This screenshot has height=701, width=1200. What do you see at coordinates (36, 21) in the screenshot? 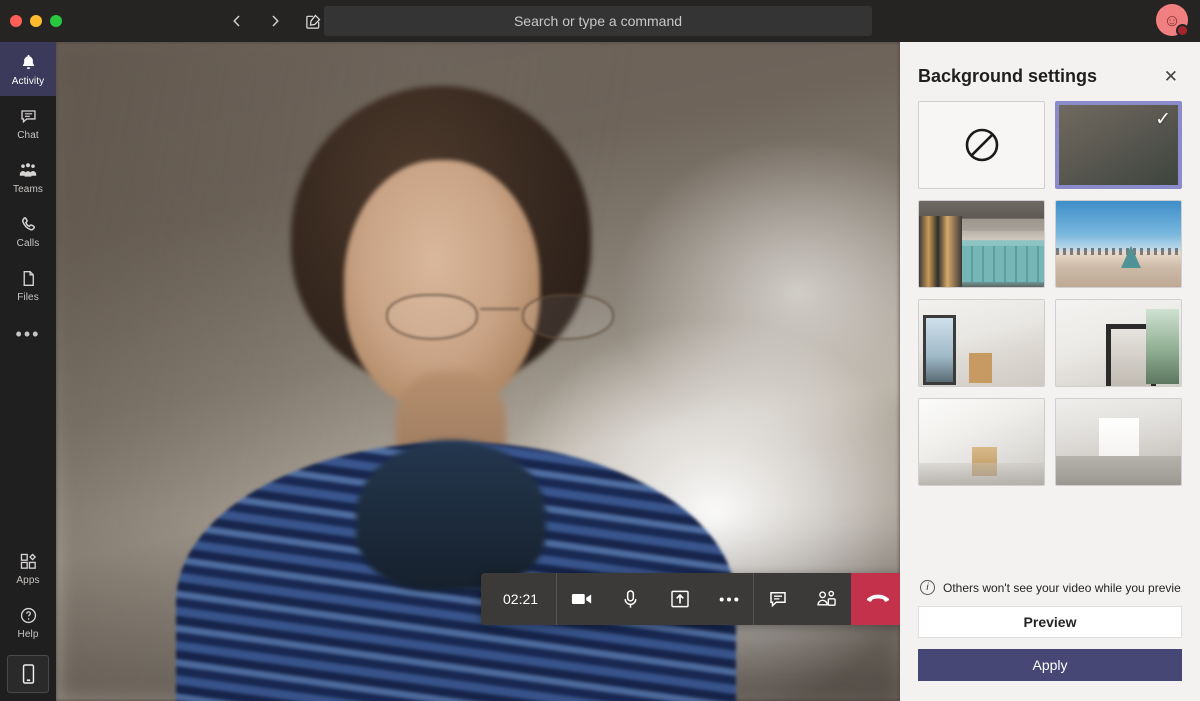
I see `minimize-window-button` at bounding box center [36, 21].